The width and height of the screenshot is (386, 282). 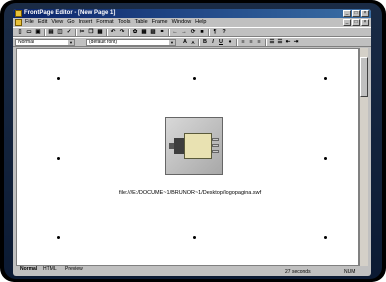 What do you see at coordinates (38, 32) in the screenshot?
I see `save-icon: ▣` at bounding box center [38, 32].